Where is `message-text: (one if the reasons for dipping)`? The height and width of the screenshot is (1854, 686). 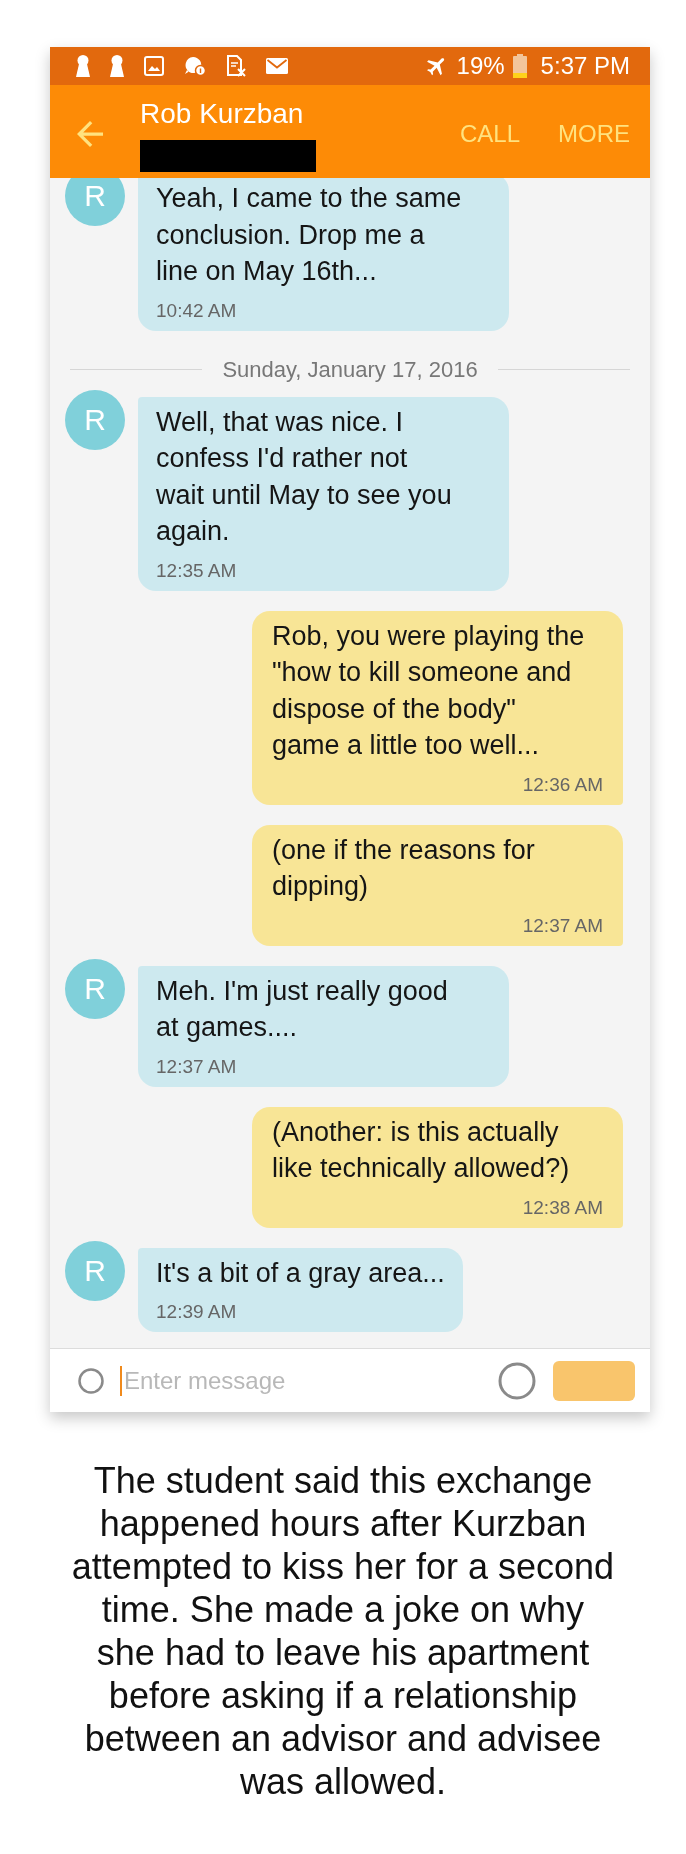 message-text: (one if the reasons for dipping) is located at coordinates (403, 868).